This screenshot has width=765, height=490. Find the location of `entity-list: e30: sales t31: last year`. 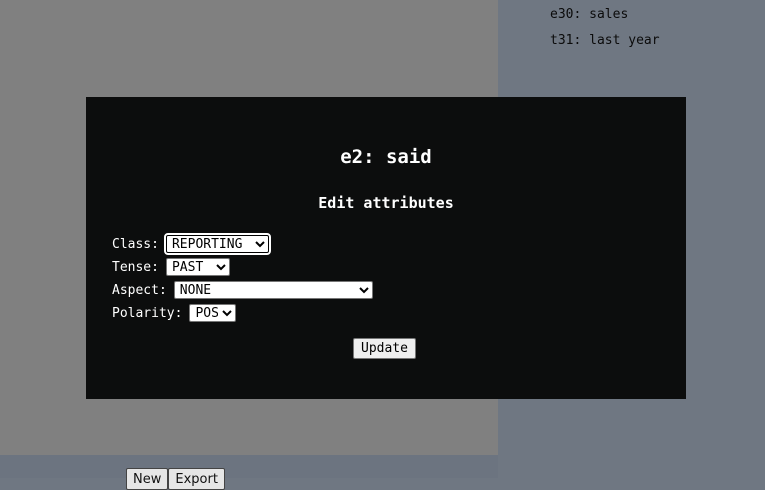

entity-list: e30: sales t31: last year is located at coordinates (605, 32).